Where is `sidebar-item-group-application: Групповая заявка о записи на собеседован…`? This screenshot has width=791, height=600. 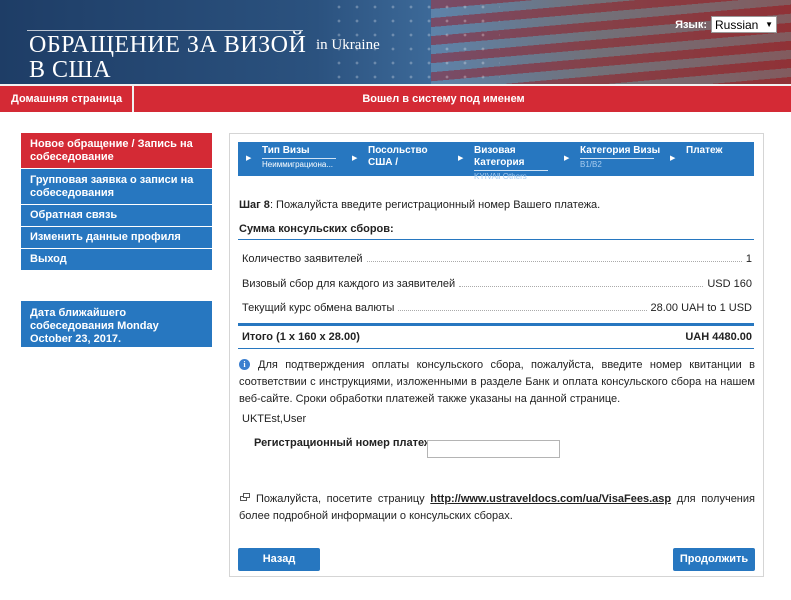 sidebar-item-group-application: Групповая заявка о записи на собеседован… is located at coordinates (116, 186).